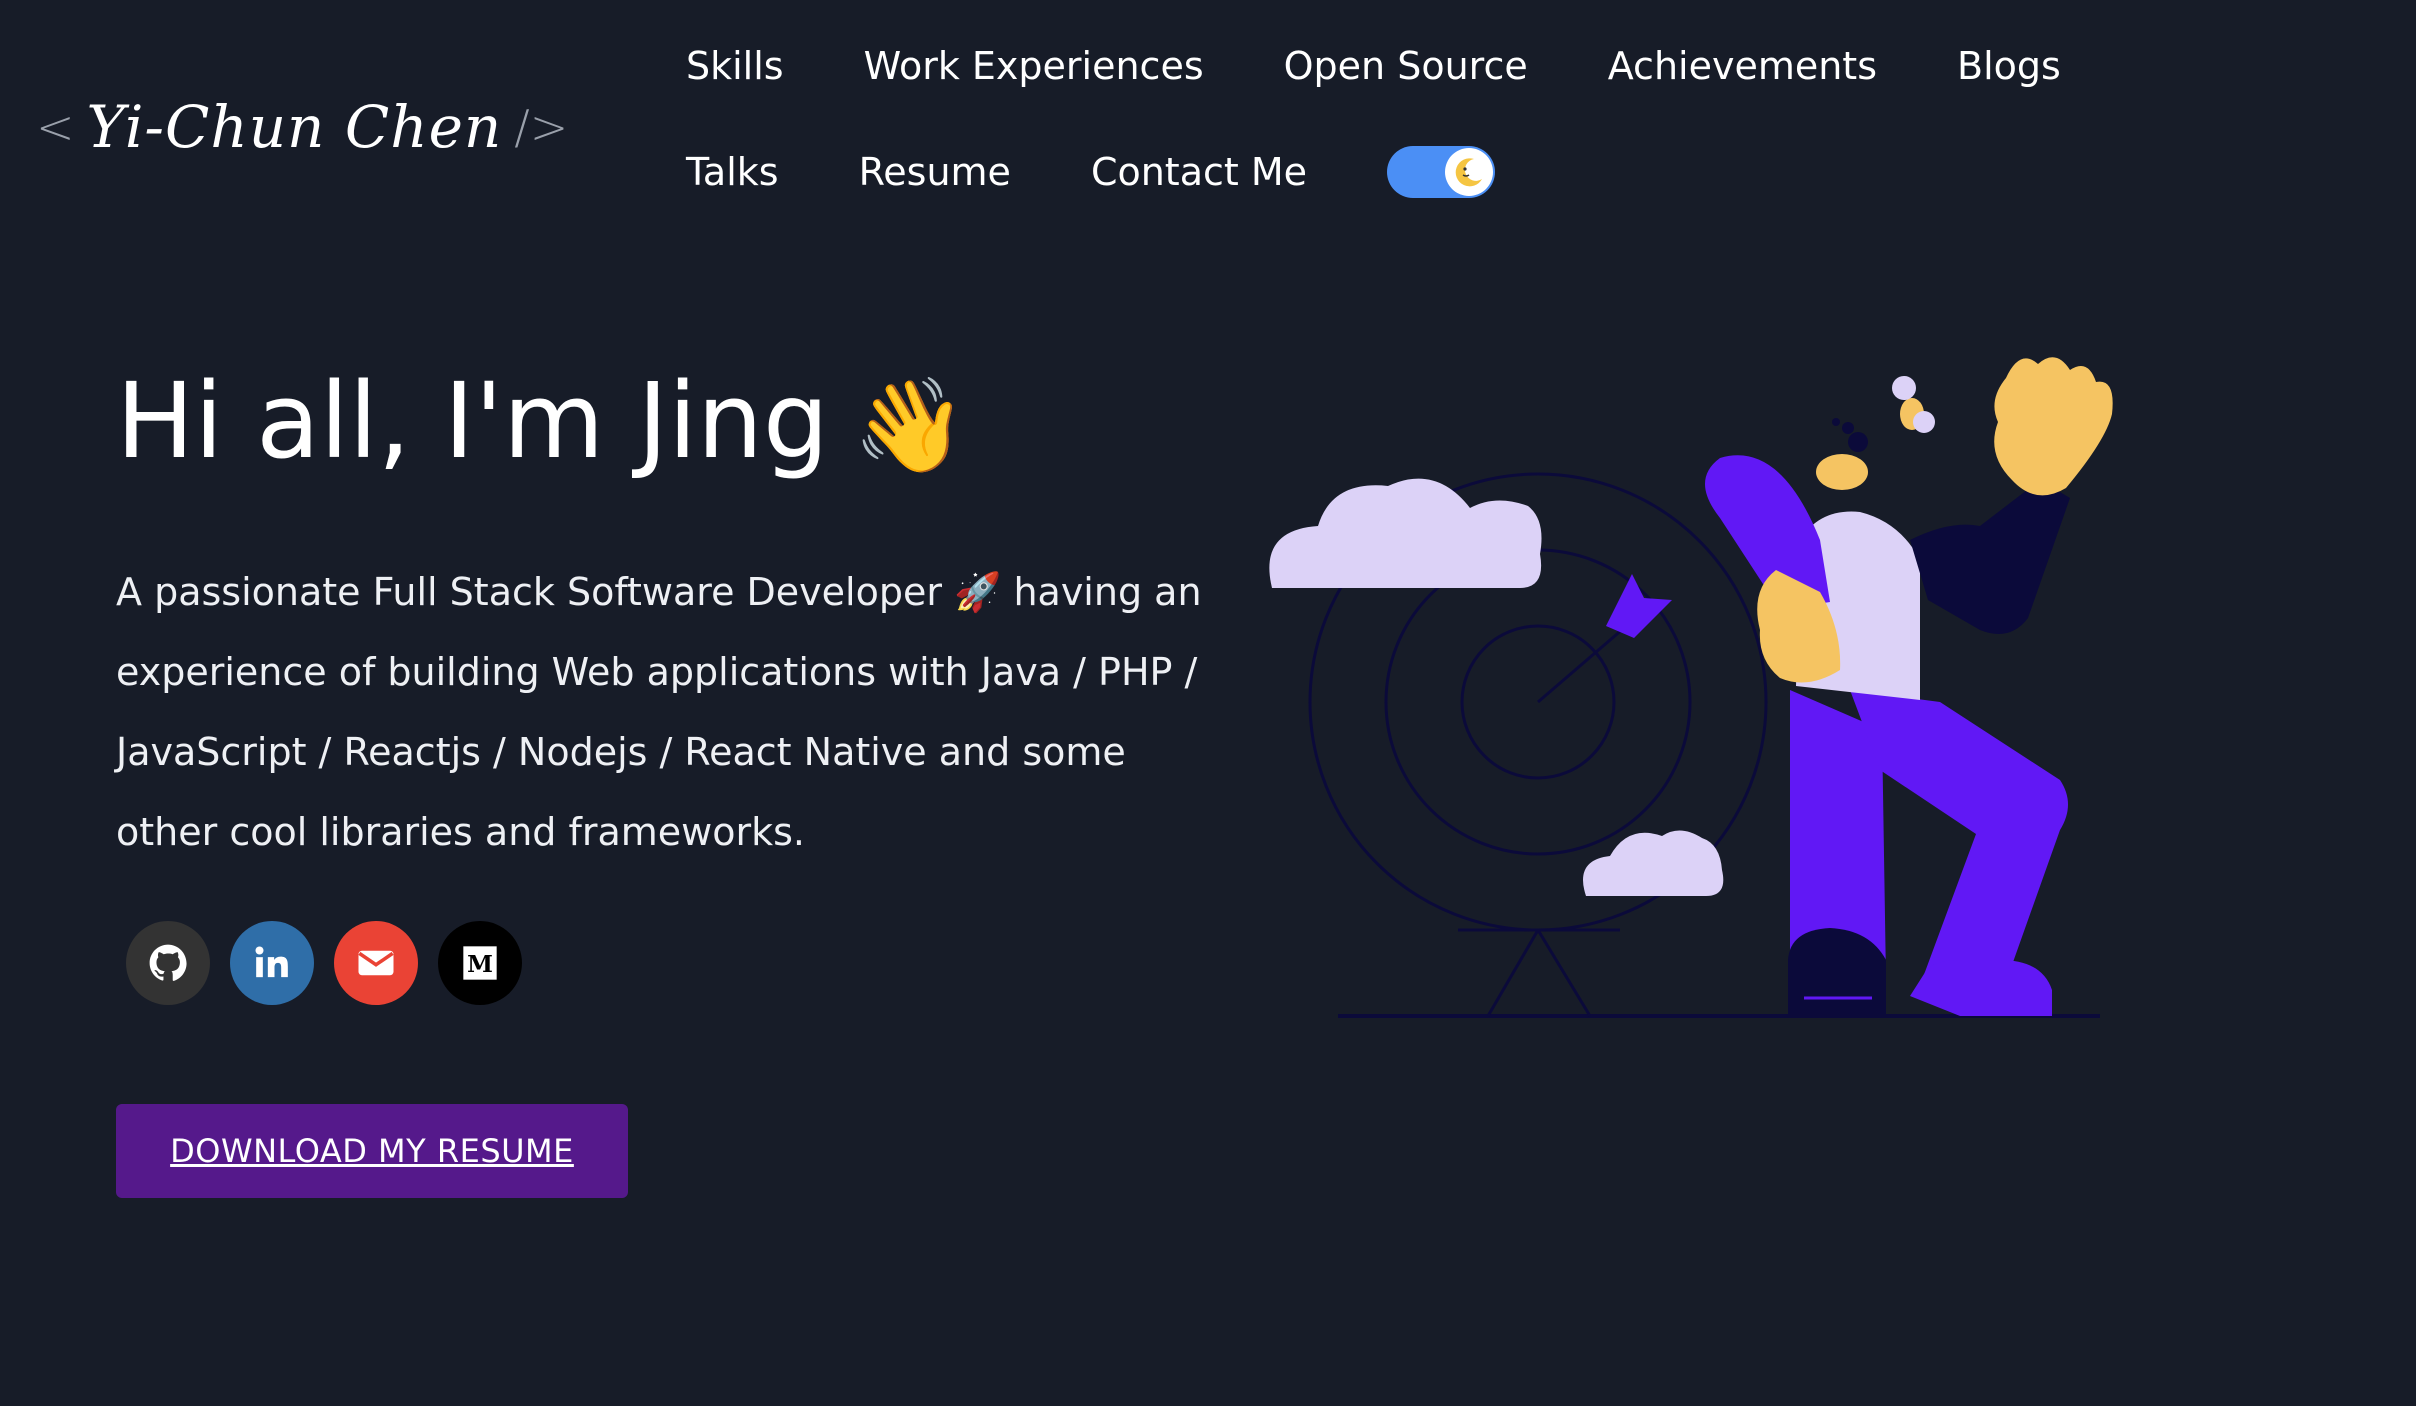 Image resolution: width=2416 pixels, height=1406 pixels. What do you see at coordinates (1990, 557) in the screenshot?
I see `character-right-arm` at bounding box center [1990, 557].